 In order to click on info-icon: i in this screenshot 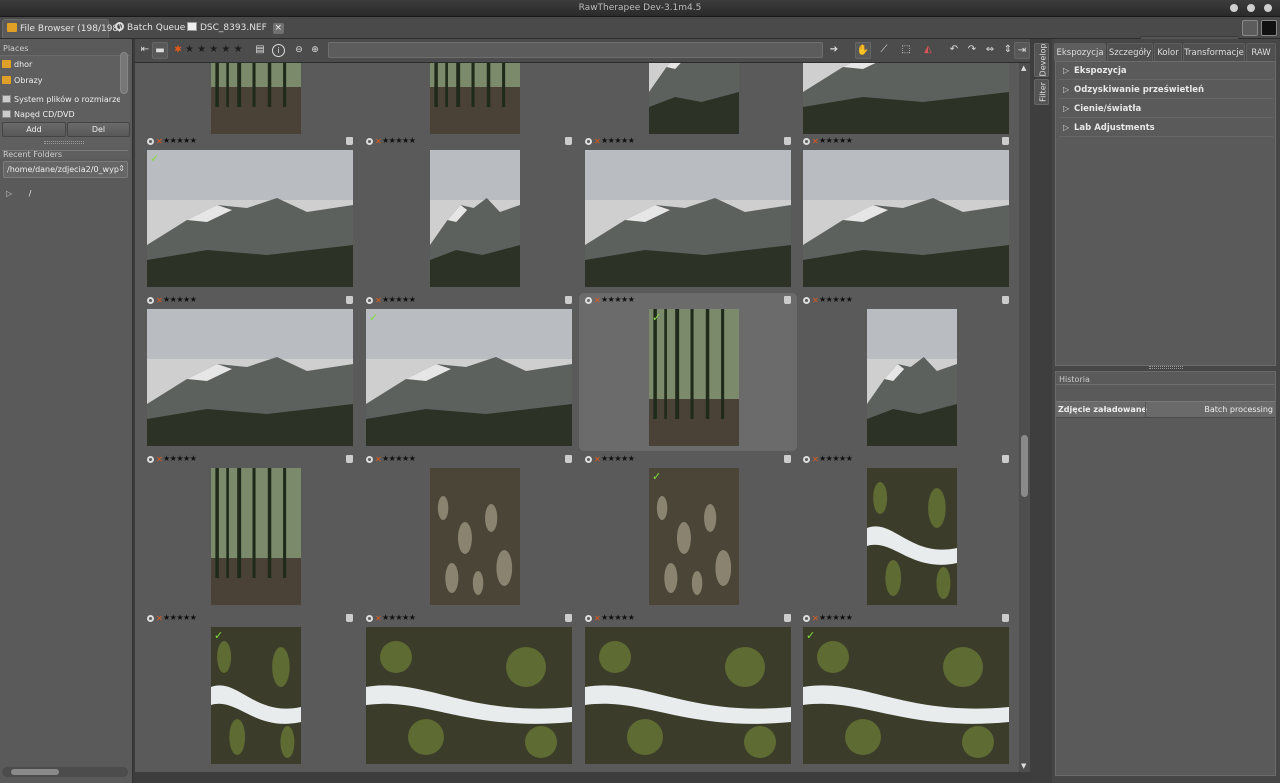, I will do `click(278, 50)`.